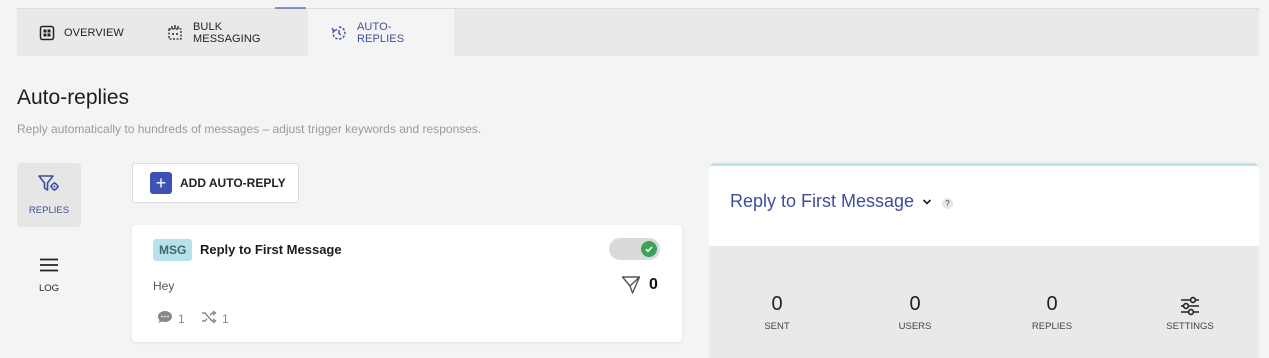 Image resolution: width=1269 pixels, height=358 pixels. I want to click on auto-reply-card: MSG Reply to First Message Hey 0 1 1, so click(407, 283).